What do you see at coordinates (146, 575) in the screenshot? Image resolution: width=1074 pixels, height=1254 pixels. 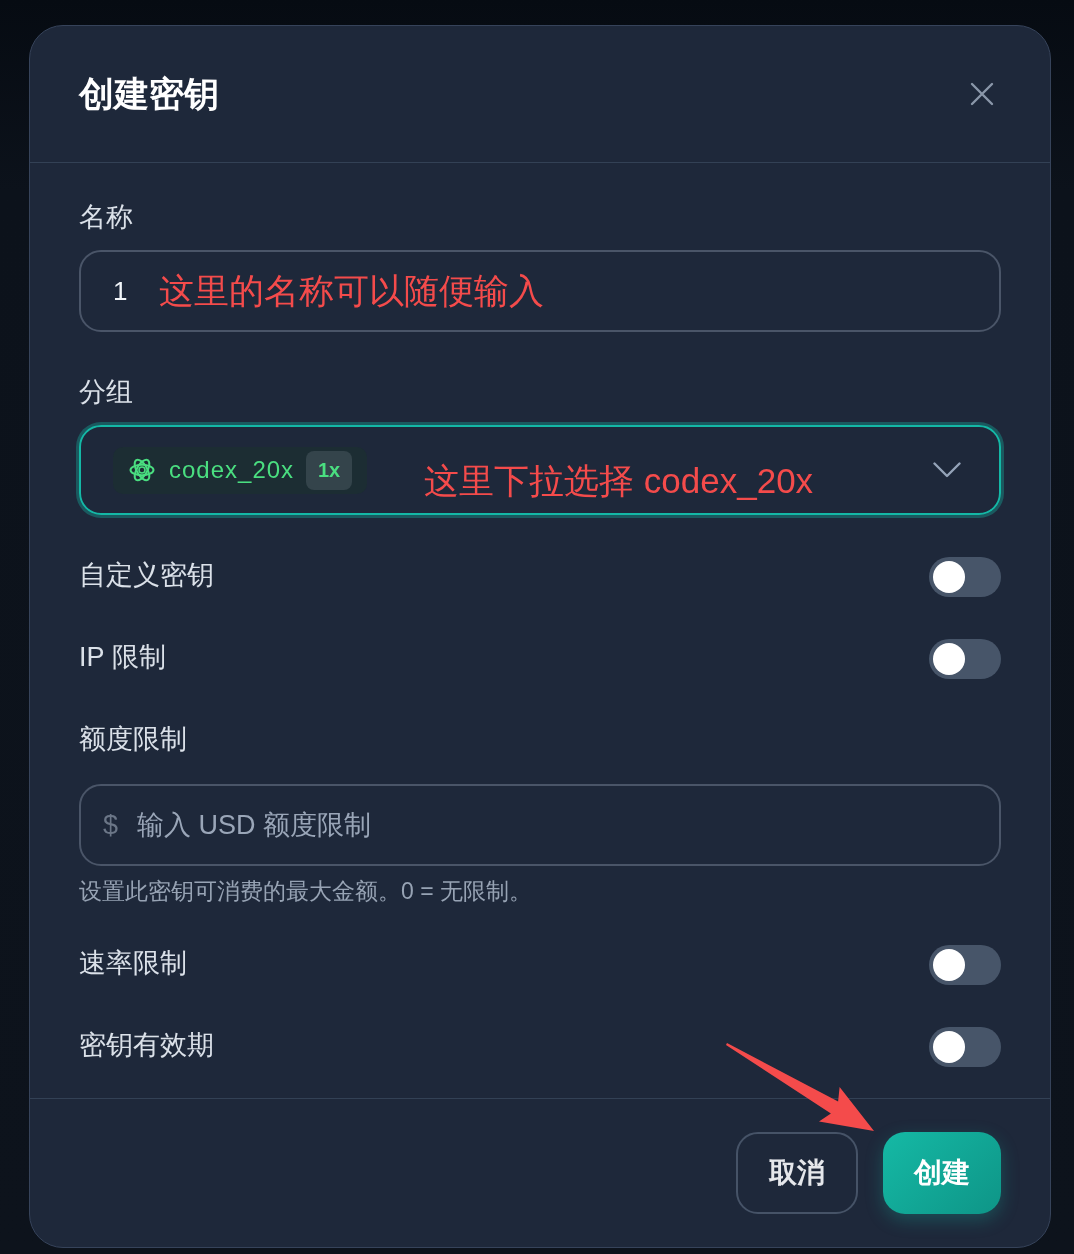 I see `field-label: 自定义密钥` at bounding box center [146, 575].